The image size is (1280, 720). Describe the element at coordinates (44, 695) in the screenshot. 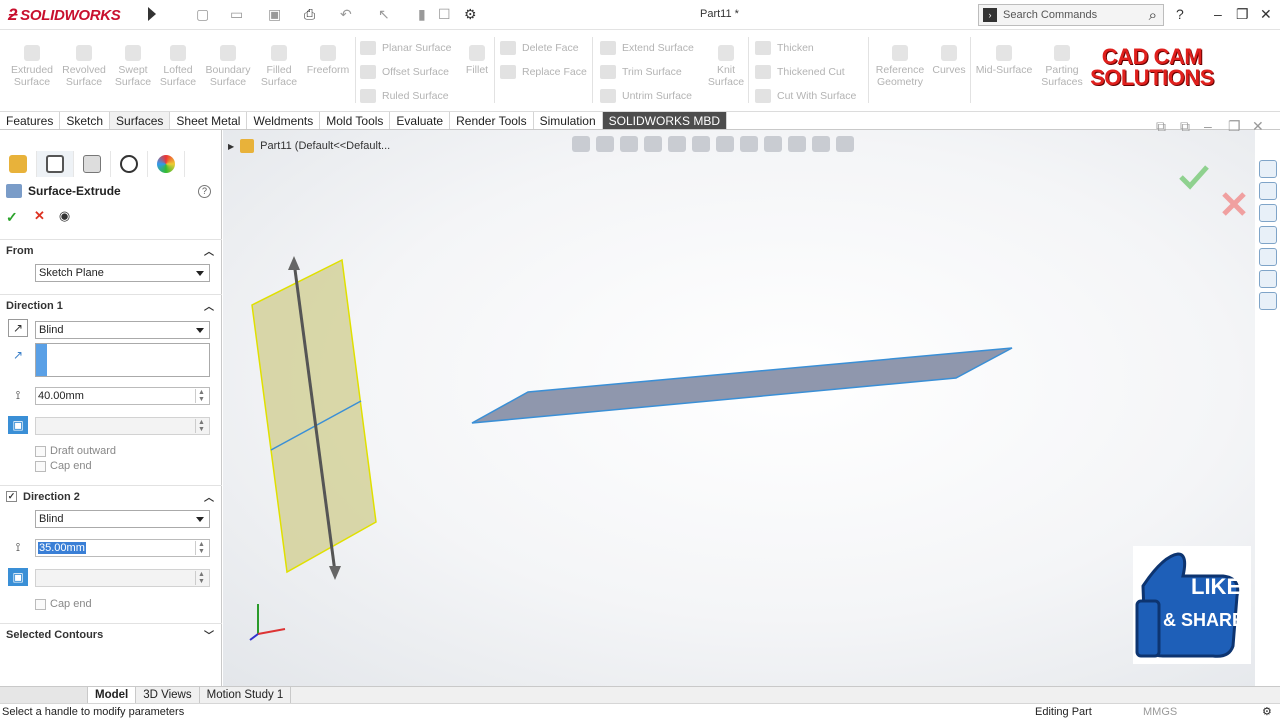

I see `tab-scroll-buttons` at that location.